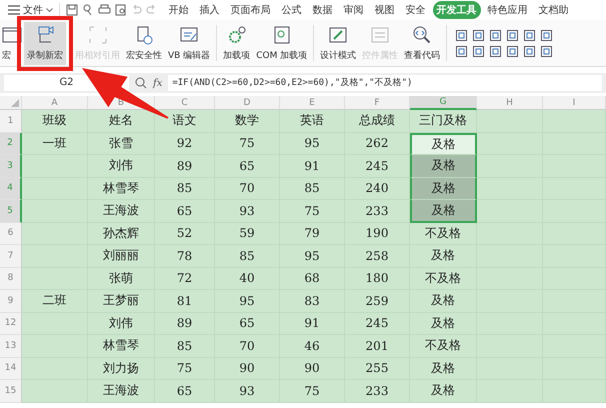 The height and width of the screenshot is (408, 606). What do you see at coordinates (508, 10) in the screenshot?
I see `menu-tab: 特色应用` at bounding box center [508, 10].